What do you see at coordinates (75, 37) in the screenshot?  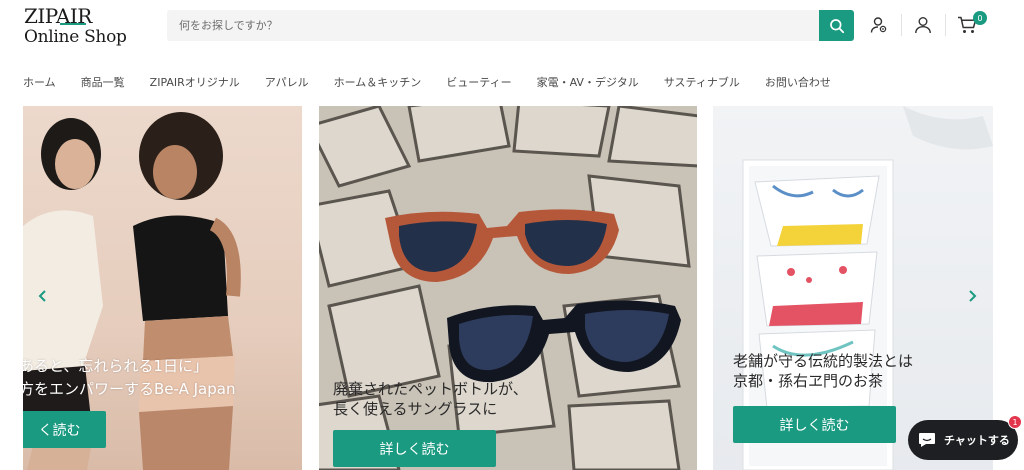 I see `logo-subtitle: Online Shop` at bounding box center [75, 37].